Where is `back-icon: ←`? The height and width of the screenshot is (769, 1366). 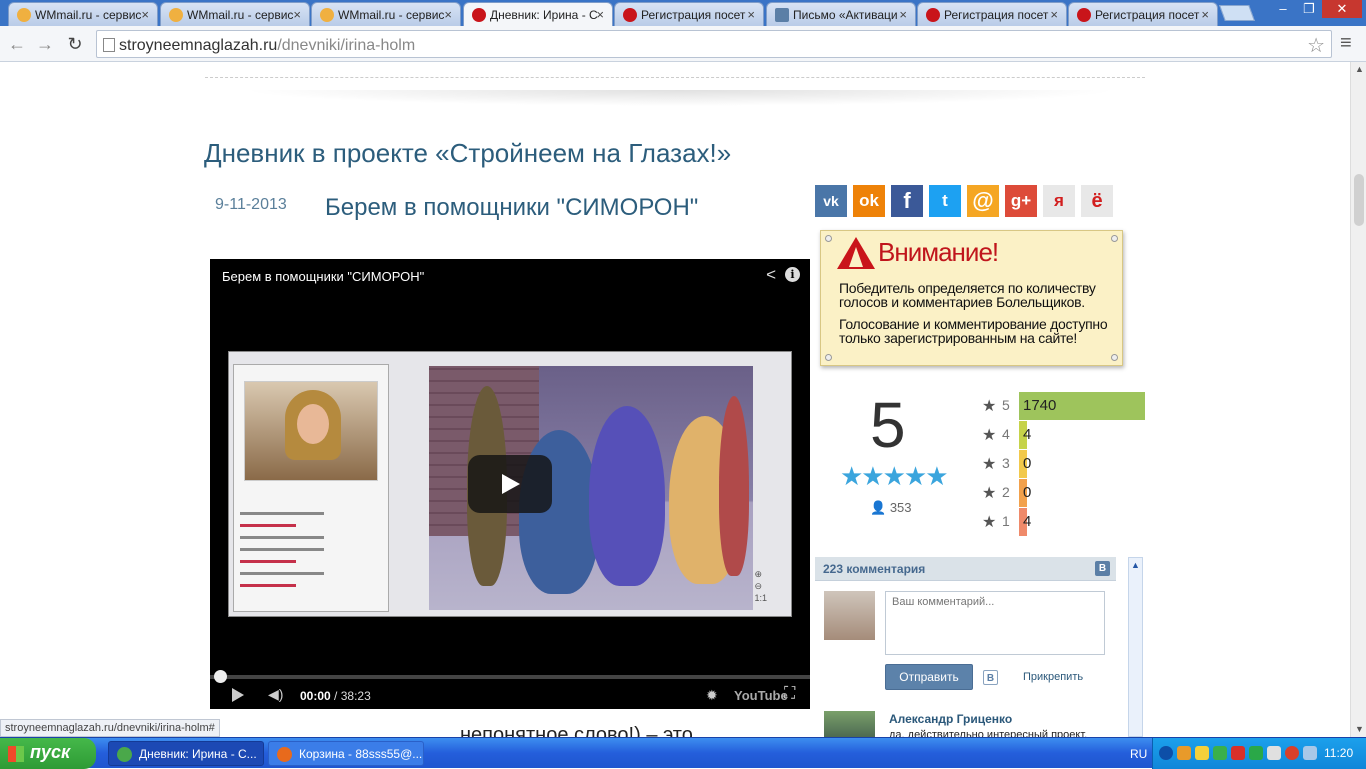 back-icon: ← is located at coordinates (17, 44).